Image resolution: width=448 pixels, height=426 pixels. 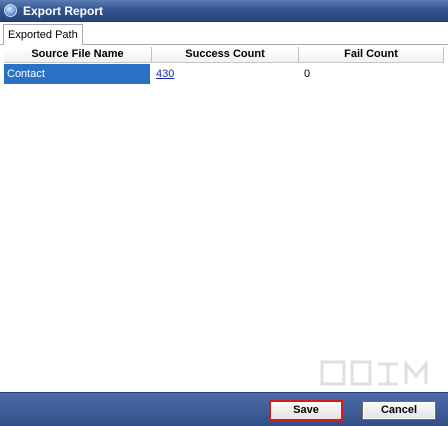 What do you see at coordinates (63, 11) in the screenshot?
I see `window-title: Export Report` at bounding box center [63, 11].